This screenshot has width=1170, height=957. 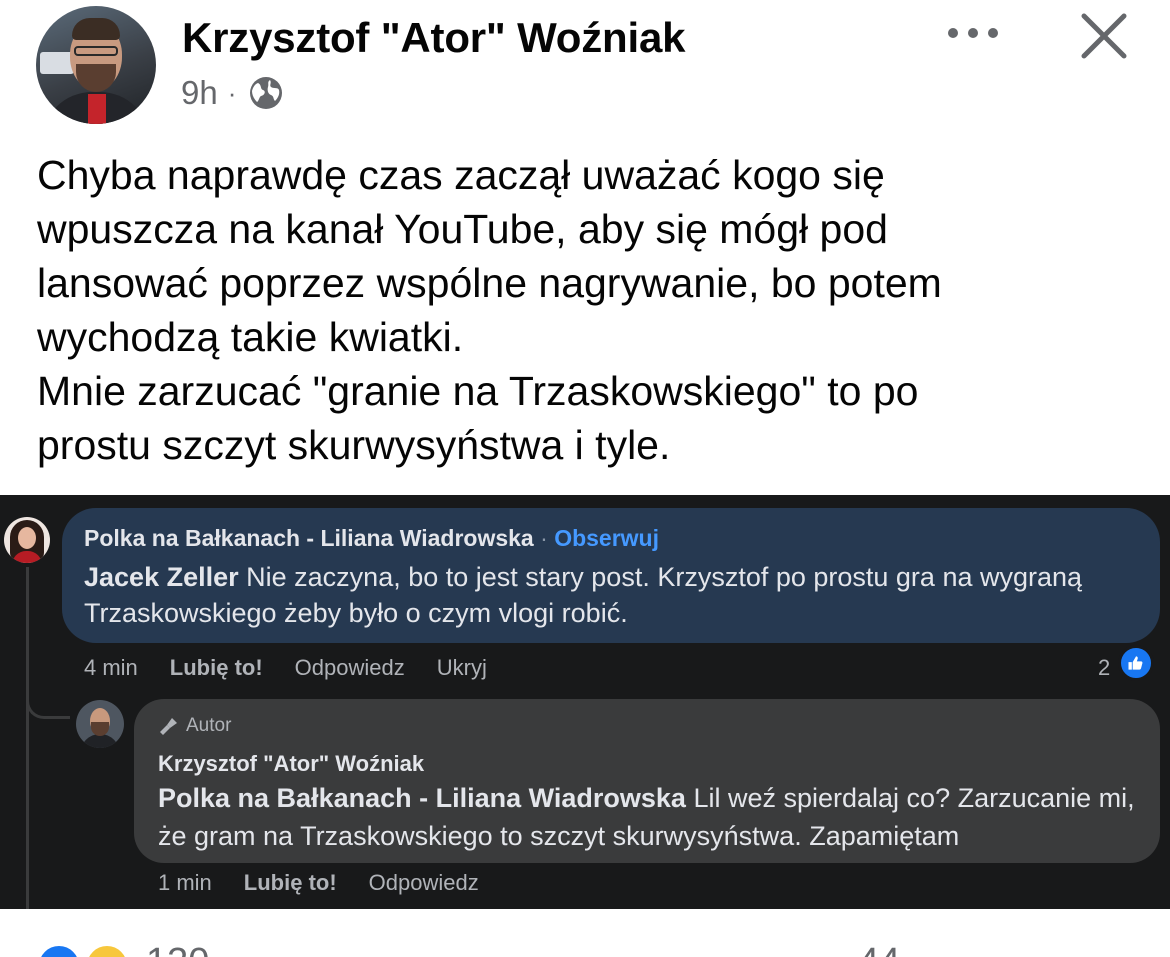 What do you see at coordinates (209, 725) in the screenshot?
I see `author-badge-label: Autor` at bounding box center [209, 725].